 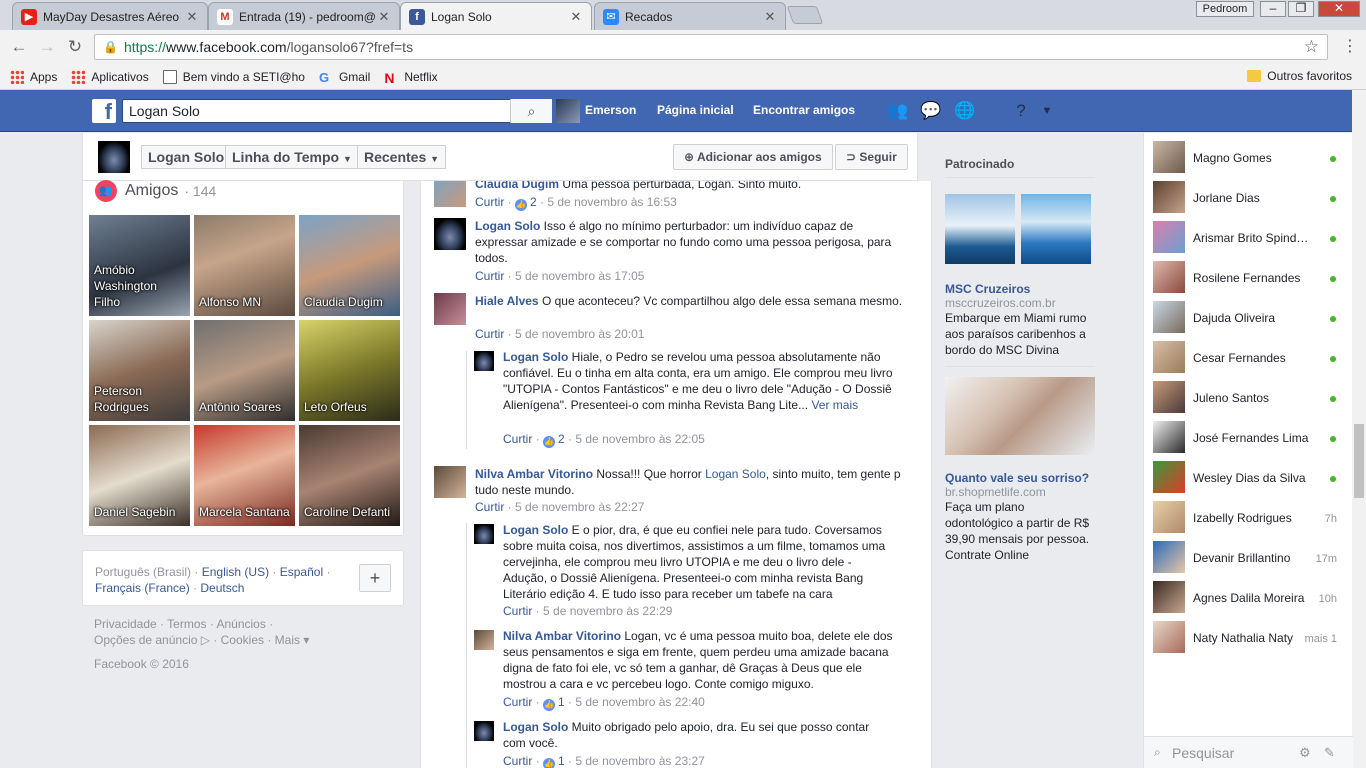 I want to click on minimize-icon: –, so click(x=1273, y=9).